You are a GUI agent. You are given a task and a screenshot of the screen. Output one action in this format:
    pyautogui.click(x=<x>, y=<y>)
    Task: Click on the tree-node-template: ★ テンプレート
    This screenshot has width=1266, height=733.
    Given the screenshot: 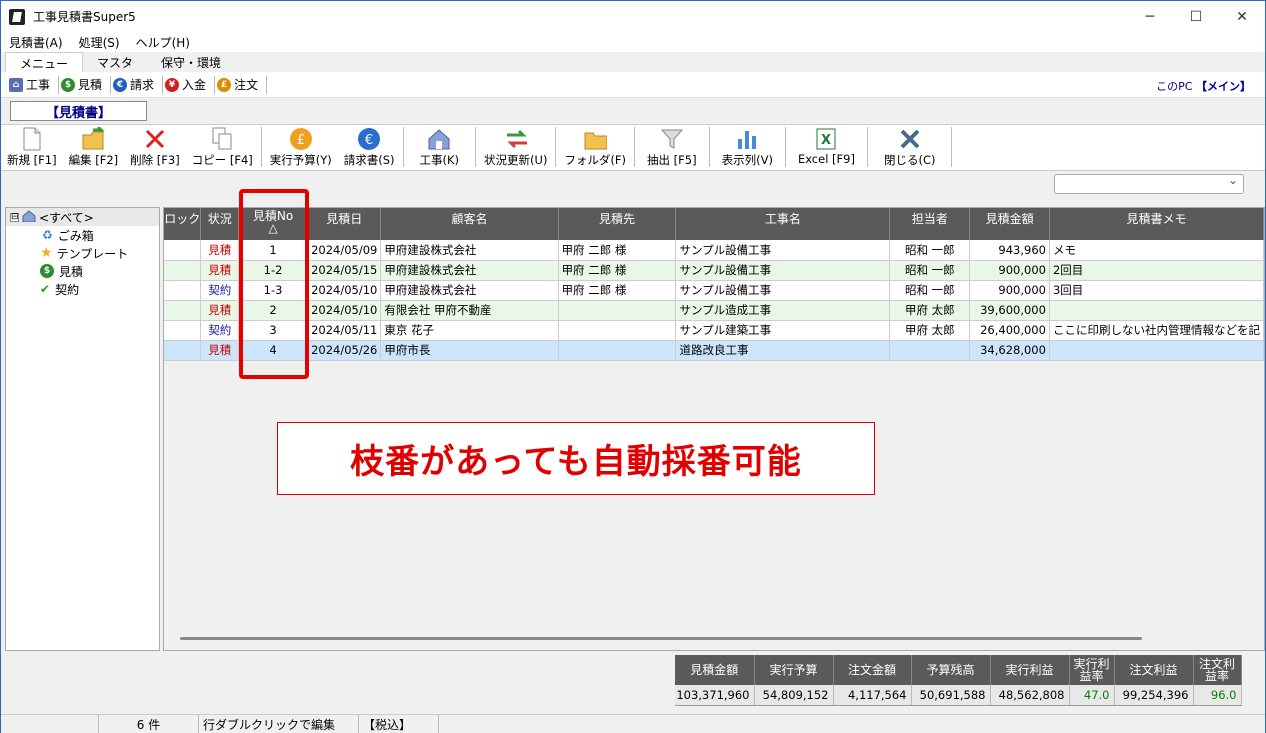 What is the action you would take?
    pyautogui.click(x=82, y=253)
    